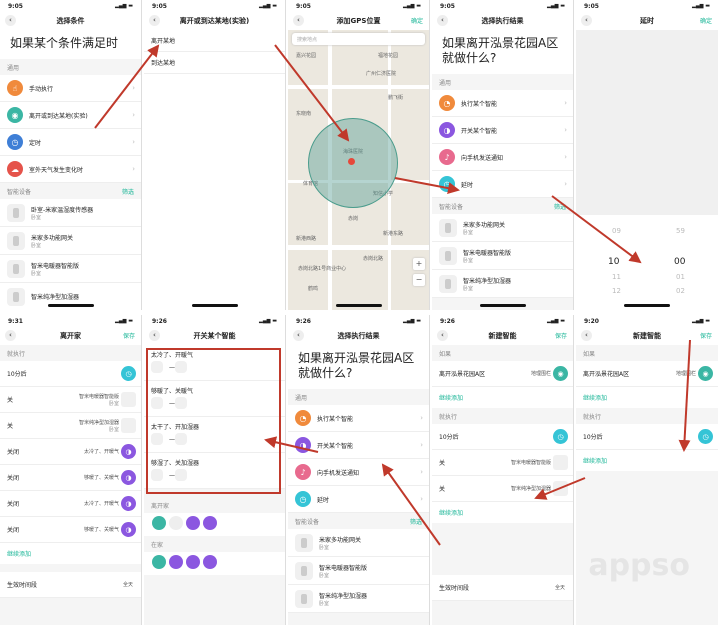  What do you see at coordinates (616, 231) in the screenshot?
I see `picker-hour: 09` at bounding box center [616, 231].